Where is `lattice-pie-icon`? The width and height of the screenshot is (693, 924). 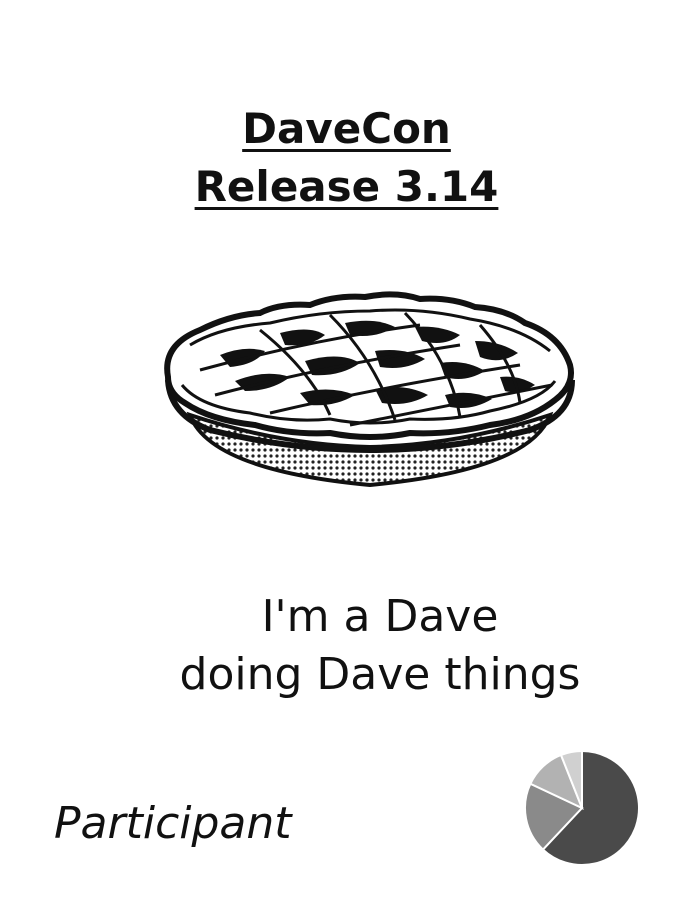 lattice-pie-icon is located at coordinates (369, 389).